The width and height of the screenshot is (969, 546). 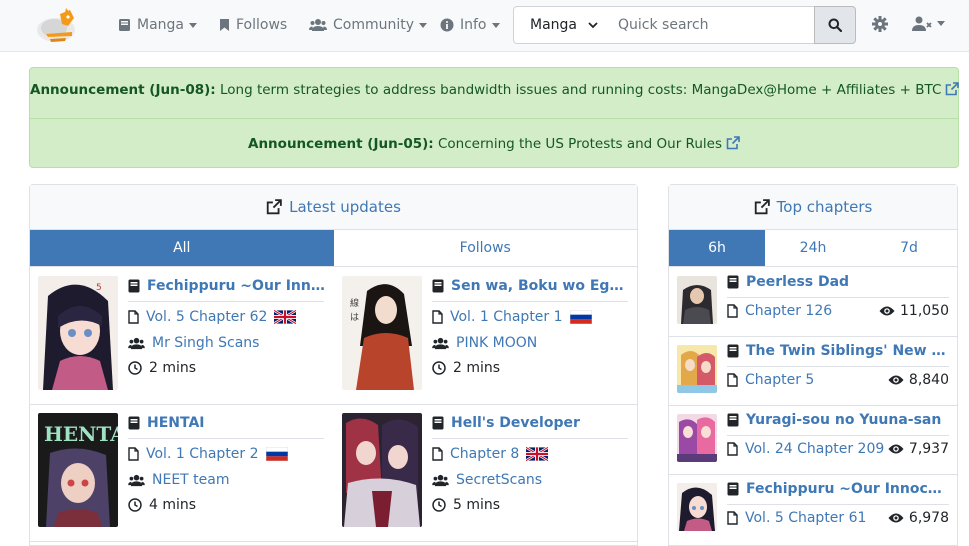 What do you see at coordinates (844, 420) in the screenshot?
I see `manga-title: Yuragi-sou no Yuuna-san` at bounding box center [844, 420].